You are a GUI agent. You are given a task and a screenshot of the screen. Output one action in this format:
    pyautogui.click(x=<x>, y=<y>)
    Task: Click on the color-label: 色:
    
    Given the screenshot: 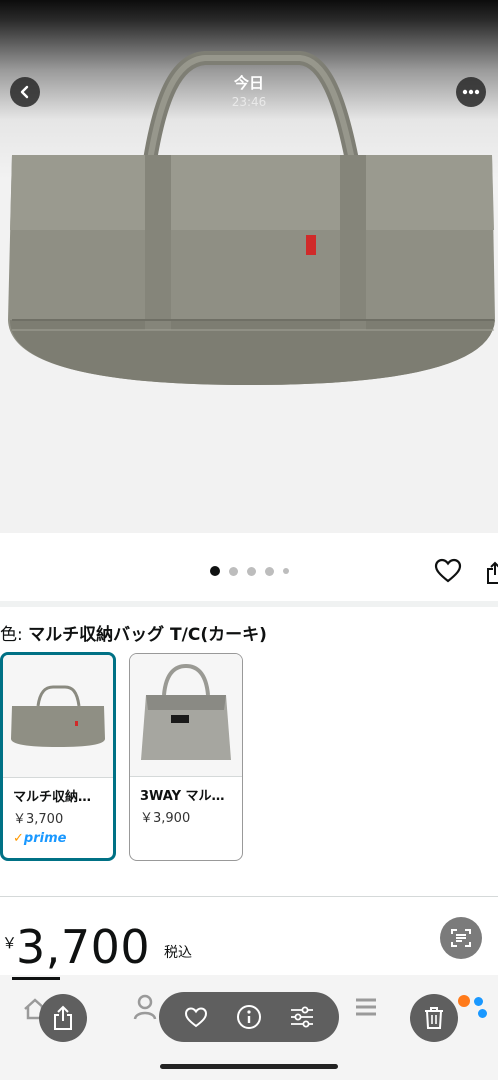 What is the action you would take?
    pyautogui.click(x=11, y=635)
    